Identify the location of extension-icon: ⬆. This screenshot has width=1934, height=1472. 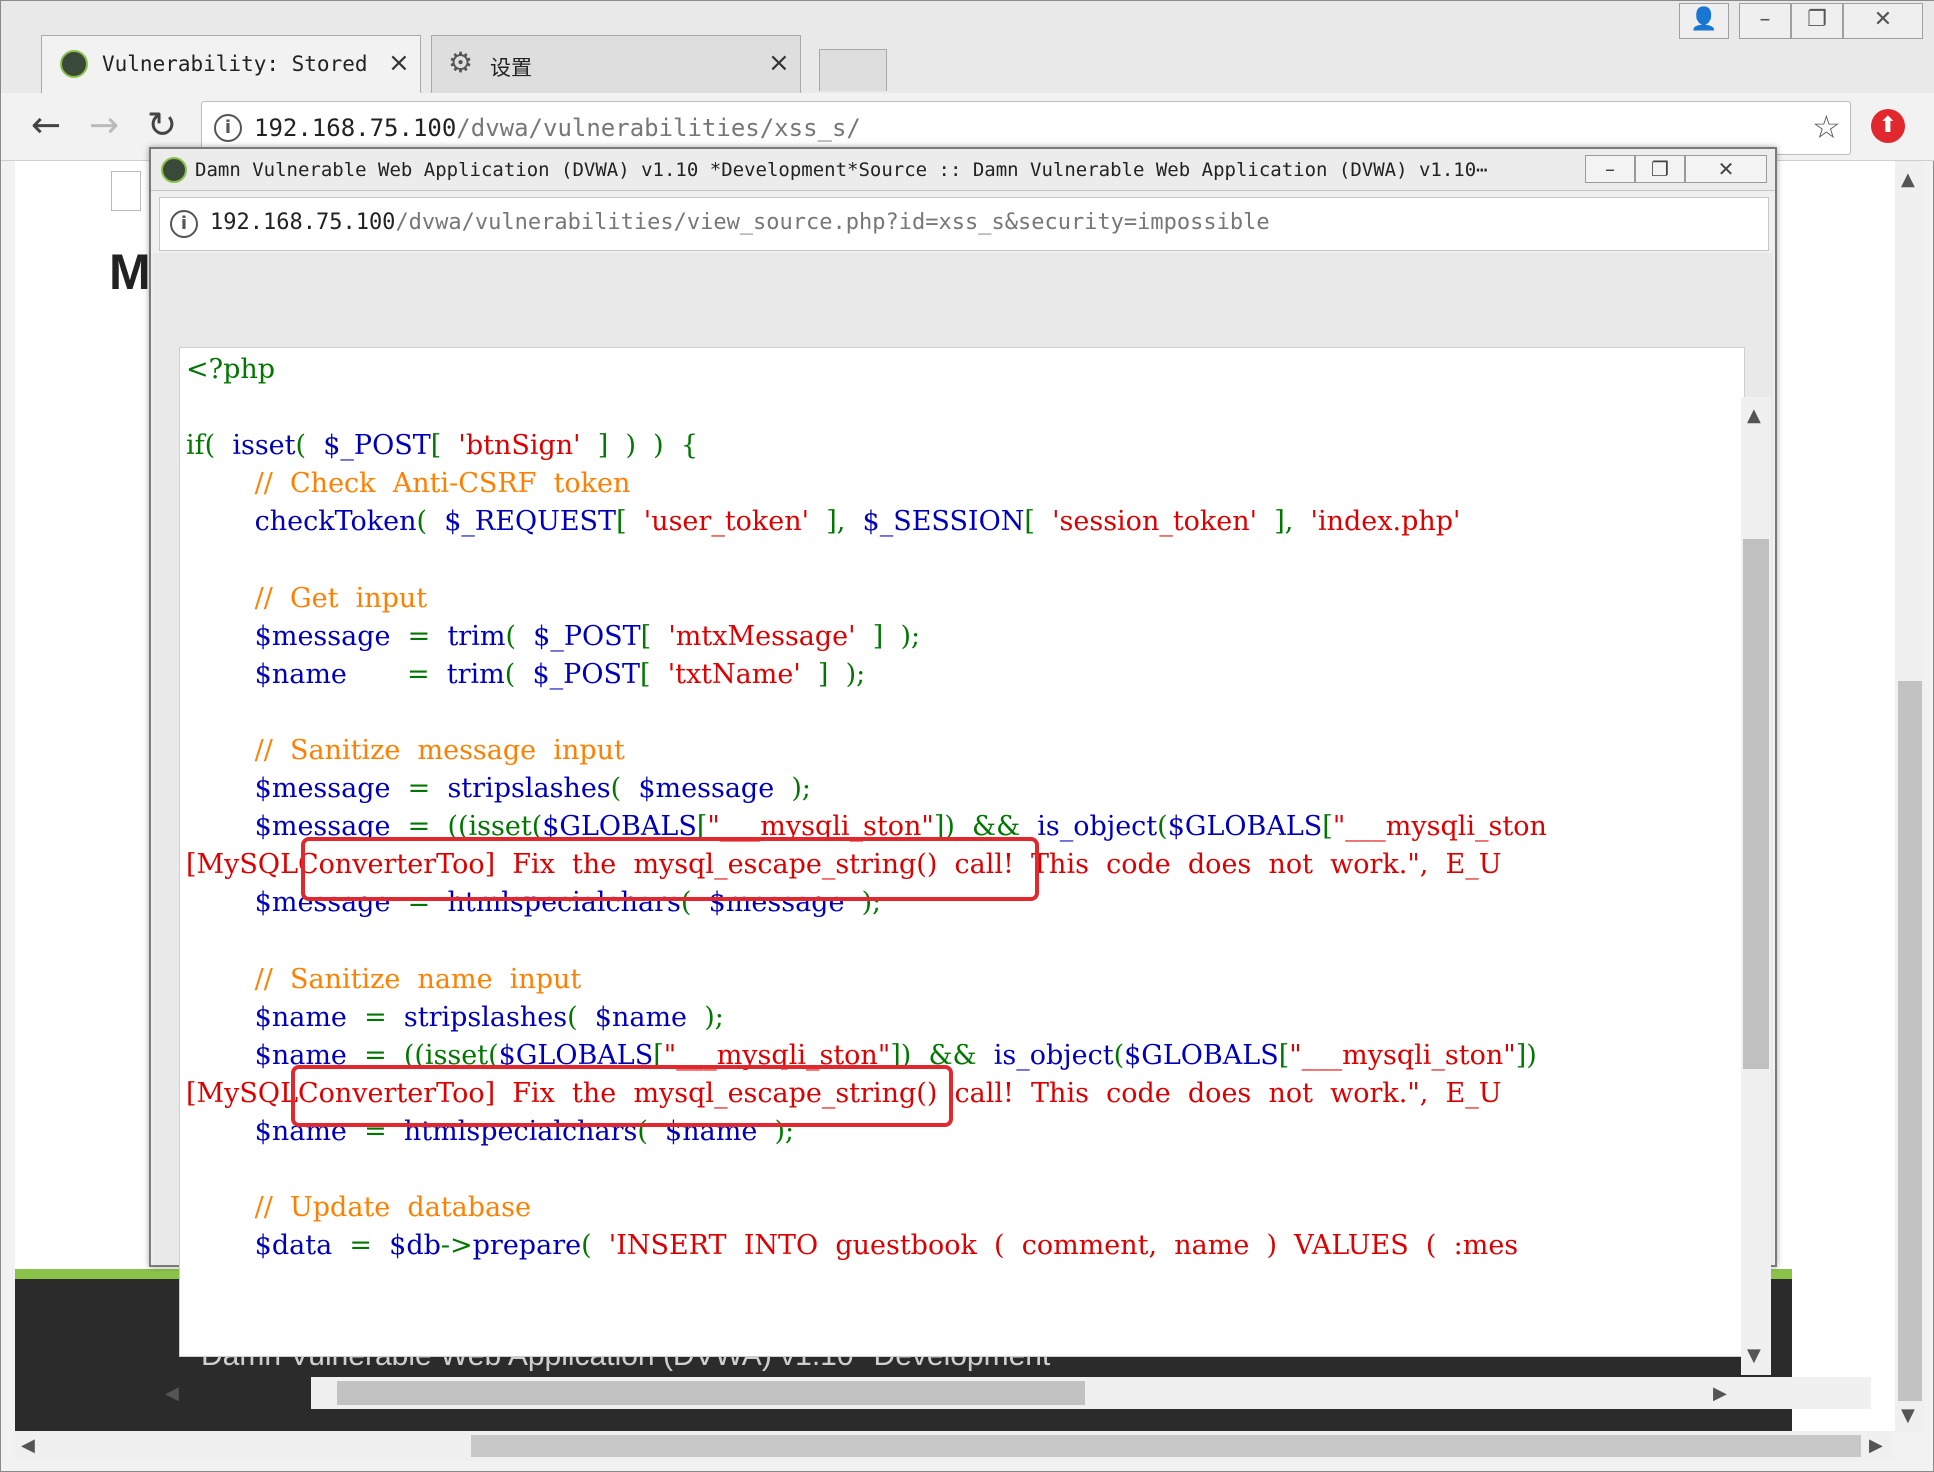
(1888, 126).